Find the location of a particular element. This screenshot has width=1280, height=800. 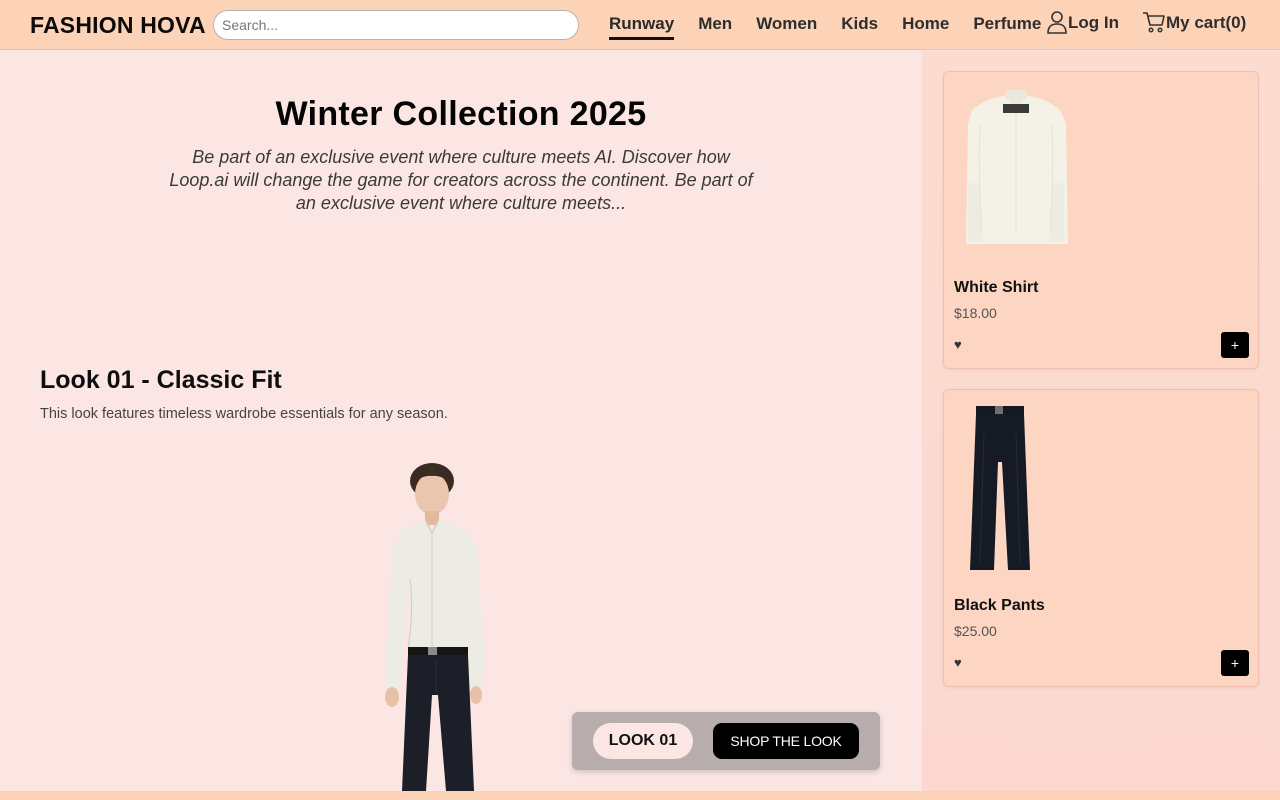

nav-item-men: Men is located at coordinates (715, 27).